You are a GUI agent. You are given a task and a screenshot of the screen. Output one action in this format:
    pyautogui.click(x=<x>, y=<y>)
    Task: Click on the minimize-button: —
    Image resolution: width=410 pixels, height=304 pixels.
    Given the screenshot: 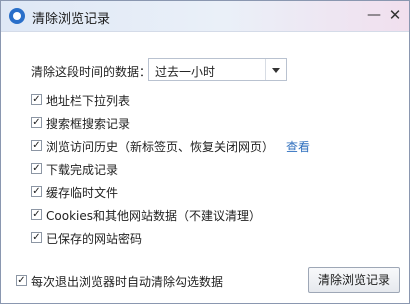 What is the action you would take?
    pyautogui.click(x=374, y=15)
    